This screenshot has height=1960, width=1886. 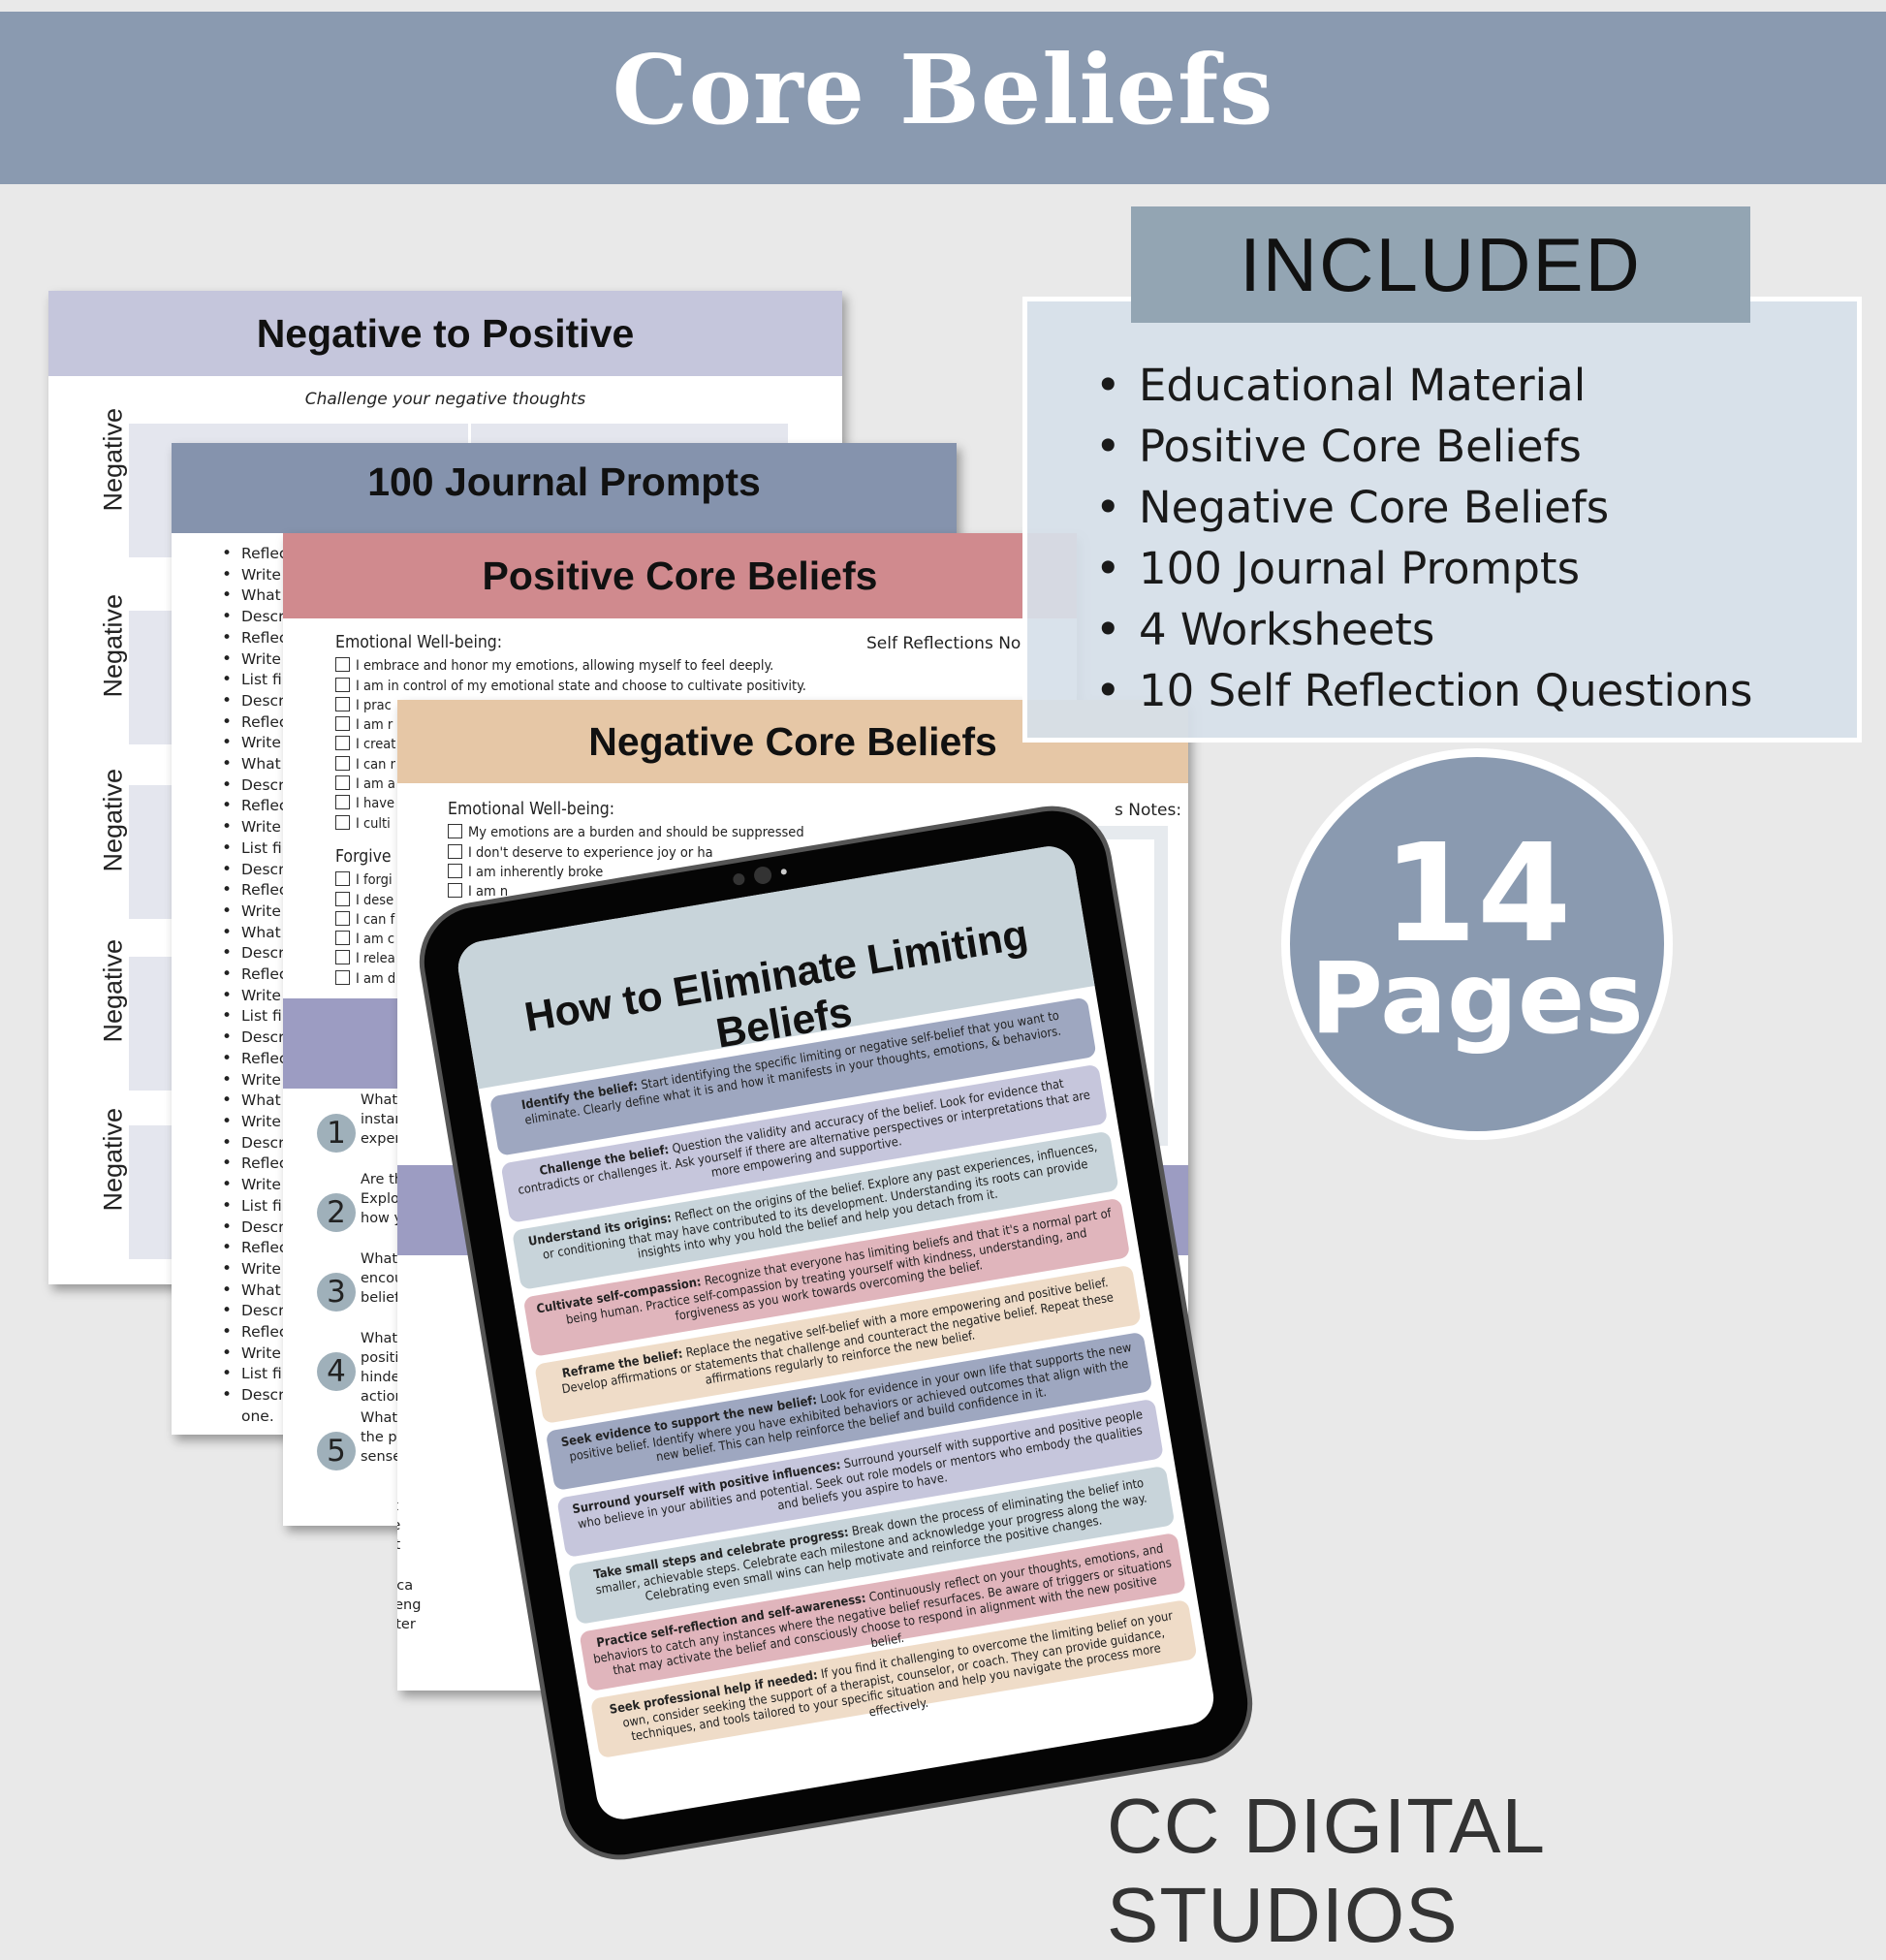 I want to click on notes-label: s Notes:, so click(x=1148, y=810).